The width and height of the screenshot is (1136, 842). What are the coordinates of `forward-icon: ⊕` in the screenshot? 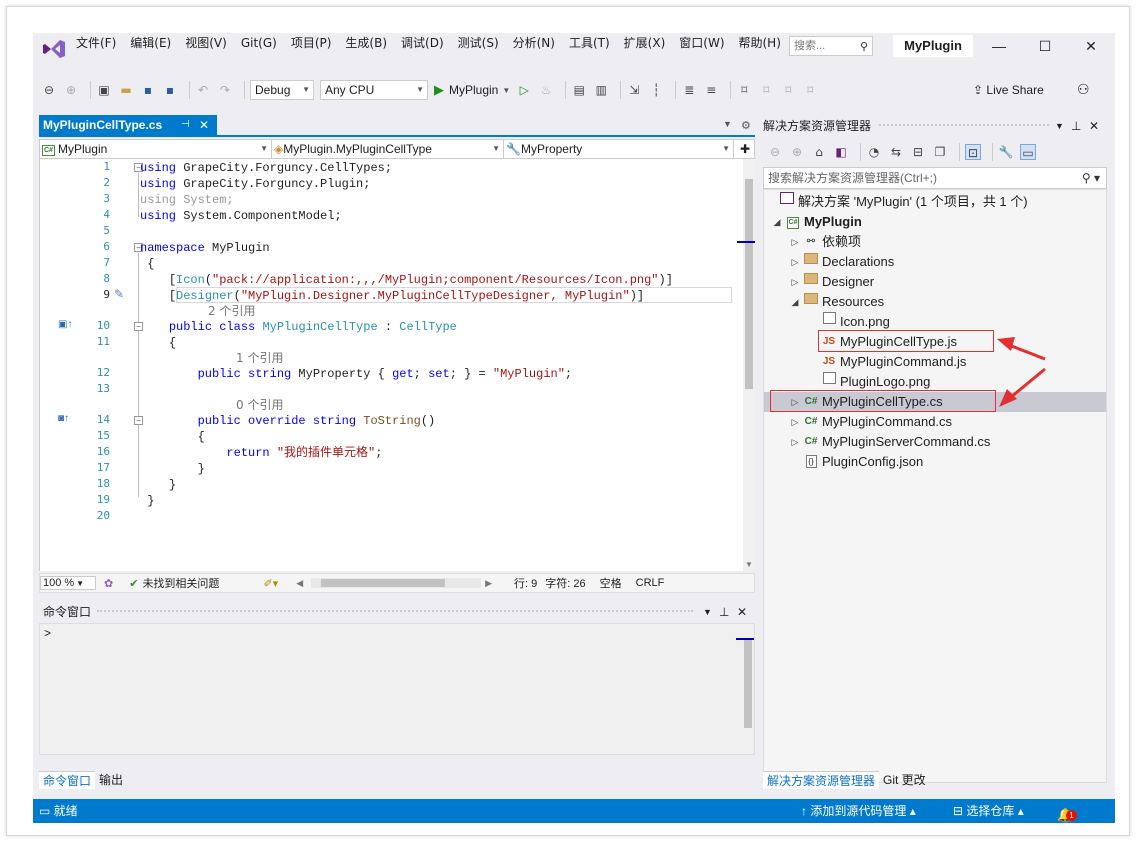 It's located at (797, 152).